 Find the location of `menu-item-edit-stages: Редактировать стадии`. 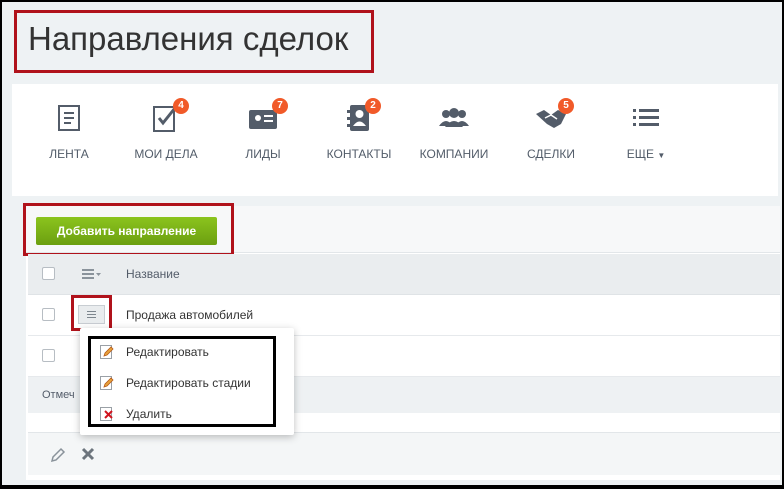

menu-item-edit-stages: Редактировать стадии is located at coordinates (175, 383).